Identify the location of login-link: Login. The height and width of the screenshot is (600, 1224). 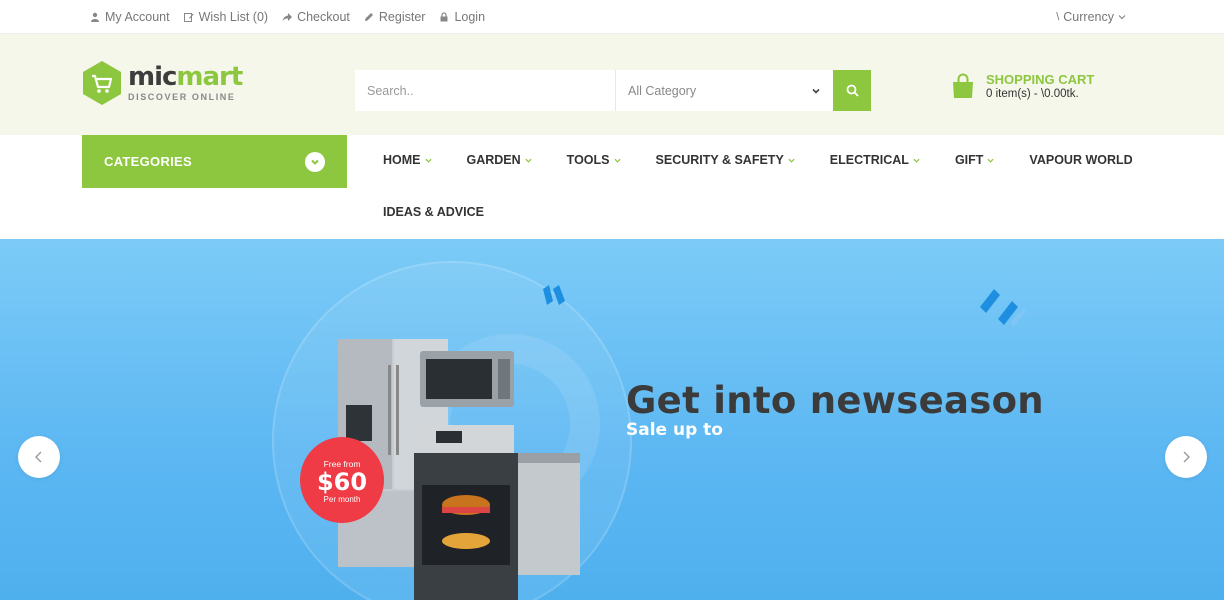
(462, 17).